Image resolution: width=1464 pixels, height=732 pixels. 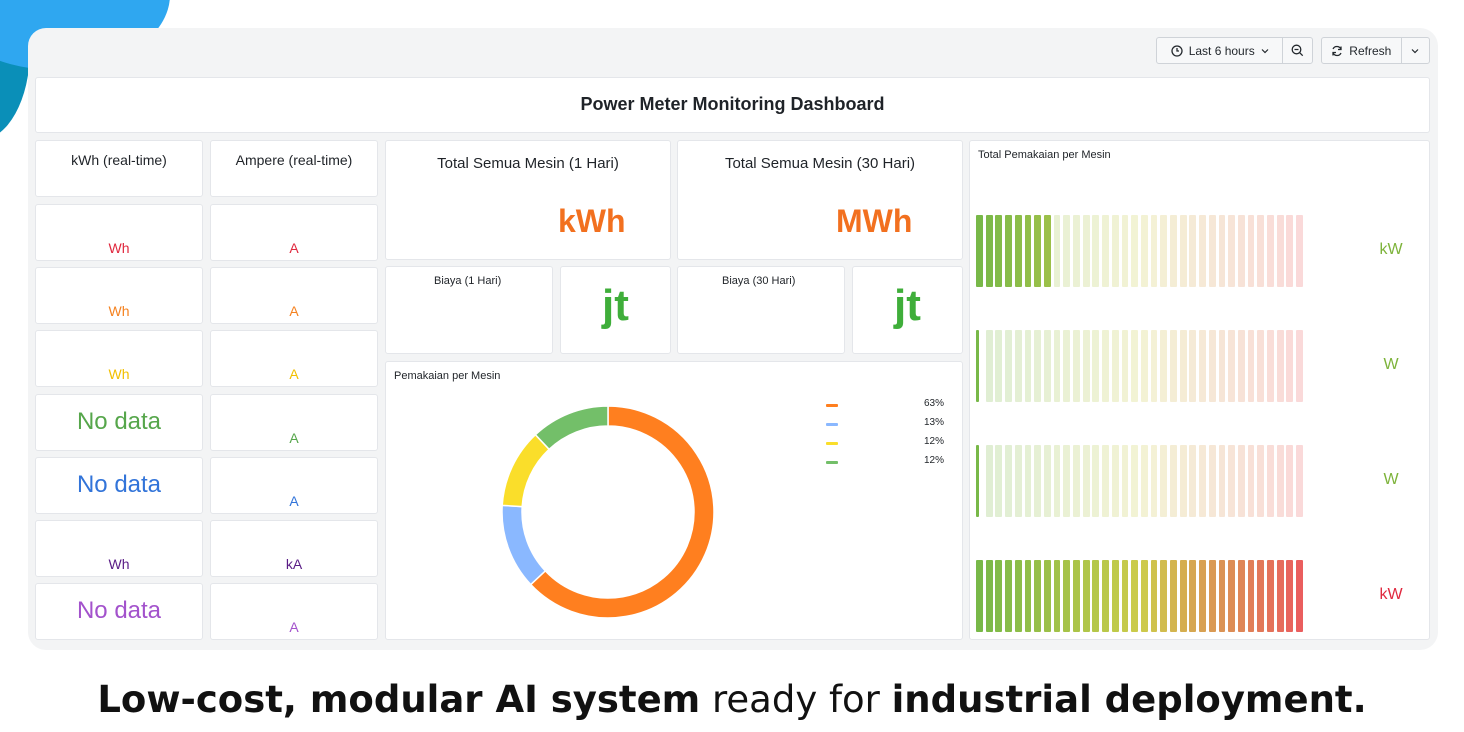 I want to click on kwh-row-panel: No data, so click(x=119, y=422).